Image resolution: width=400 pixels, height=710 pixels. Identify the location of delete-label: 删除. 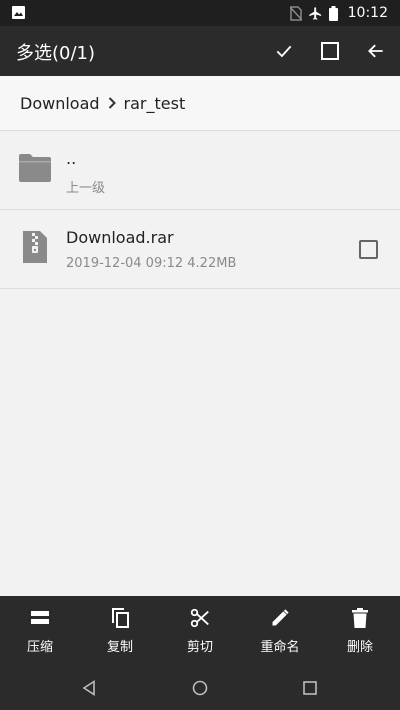
(359, 647).